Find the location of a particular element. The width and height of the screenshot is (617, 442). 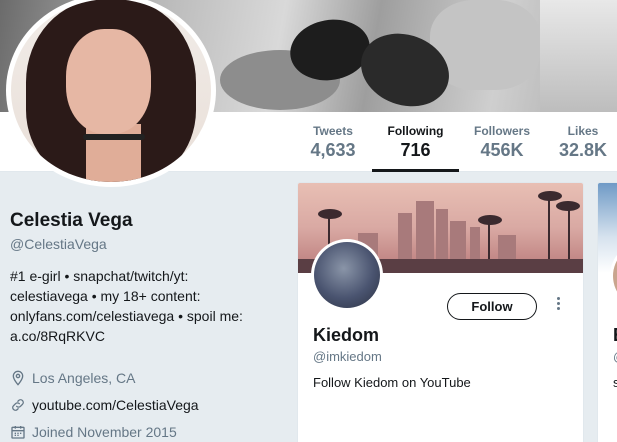

more-vertical-icon is located at coordinates (558, 307).